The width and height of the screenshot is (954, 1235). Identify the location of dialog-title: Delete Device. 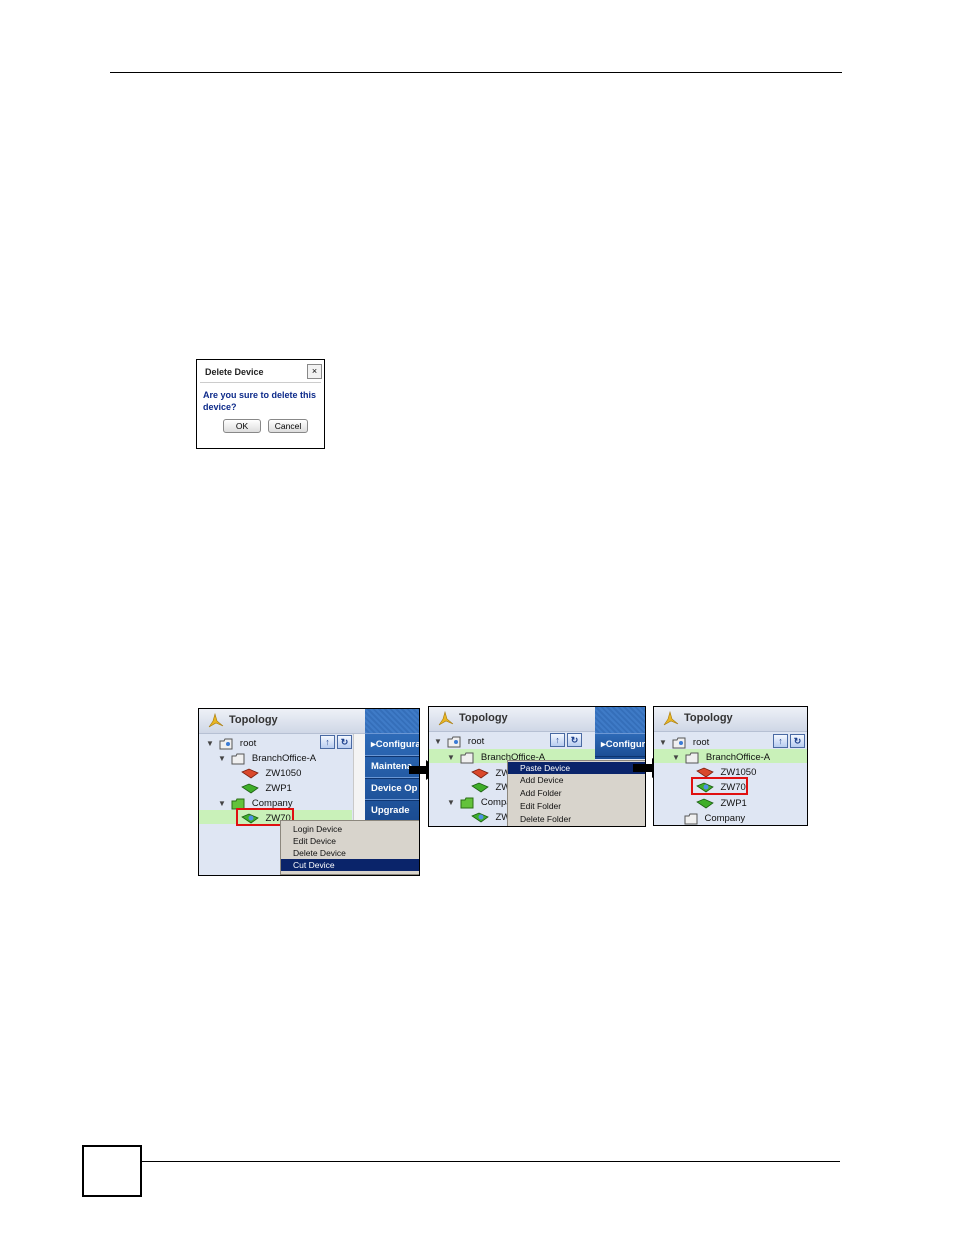
(234, 372).